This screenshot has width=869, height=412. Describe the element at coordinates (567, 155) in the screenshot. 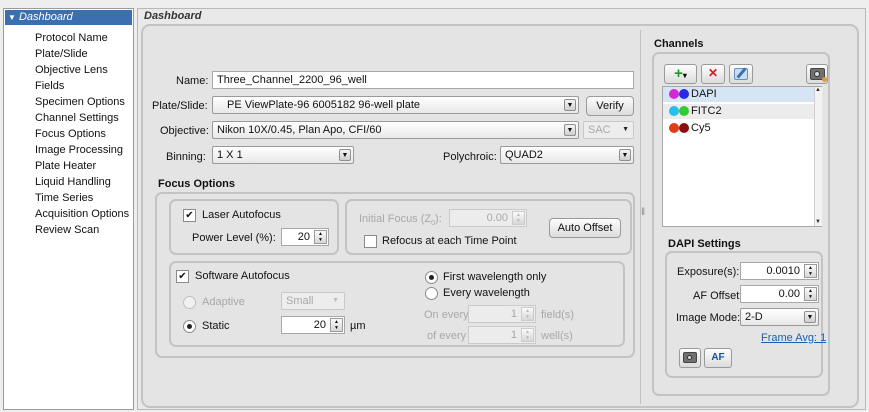

I see `polychroic-select: QUAD2 ▼` at that location.